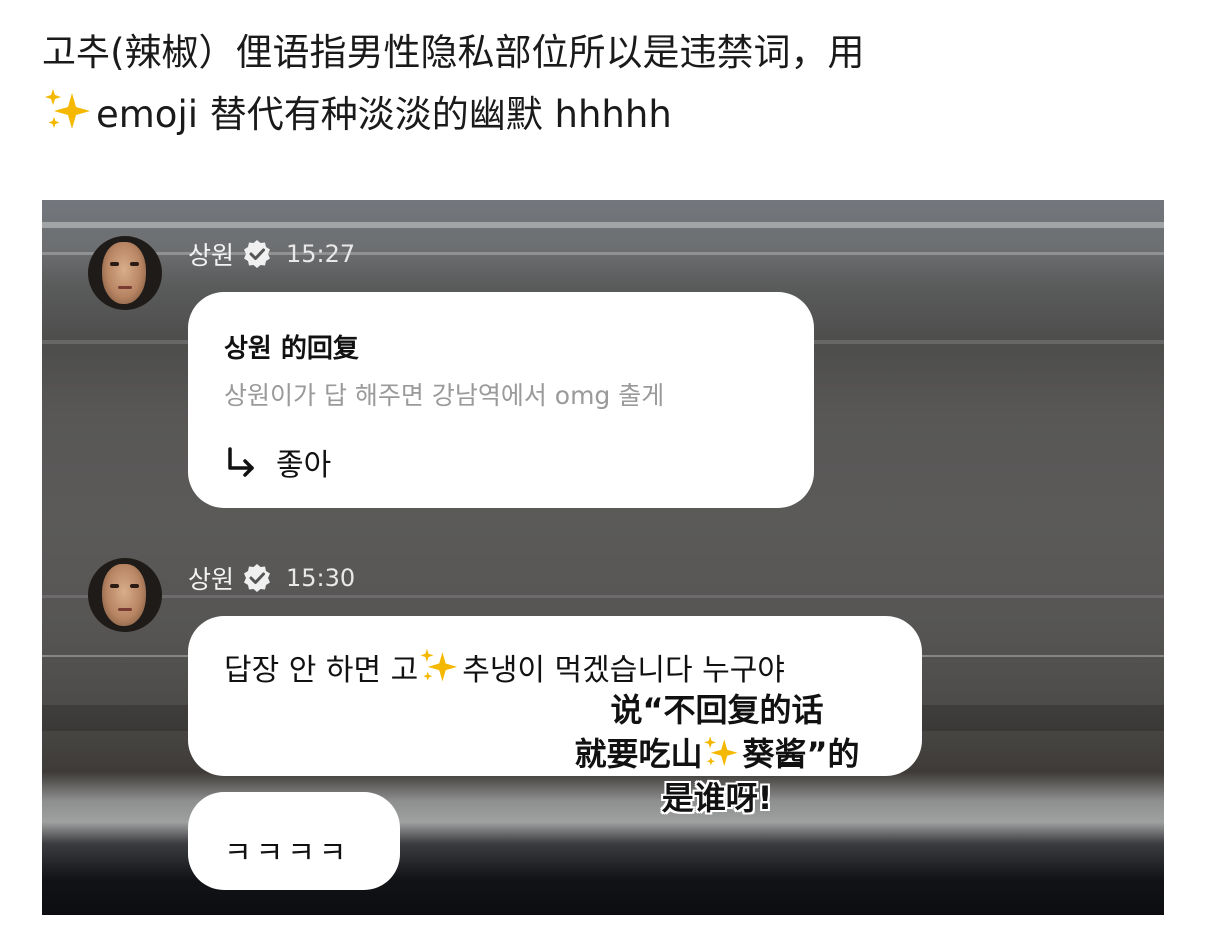 This screenshot has height=943, width=1206. Describe the element at coordinates (271, 578) in the screenshot. I see `message-header: 상원 15:30` at that location.